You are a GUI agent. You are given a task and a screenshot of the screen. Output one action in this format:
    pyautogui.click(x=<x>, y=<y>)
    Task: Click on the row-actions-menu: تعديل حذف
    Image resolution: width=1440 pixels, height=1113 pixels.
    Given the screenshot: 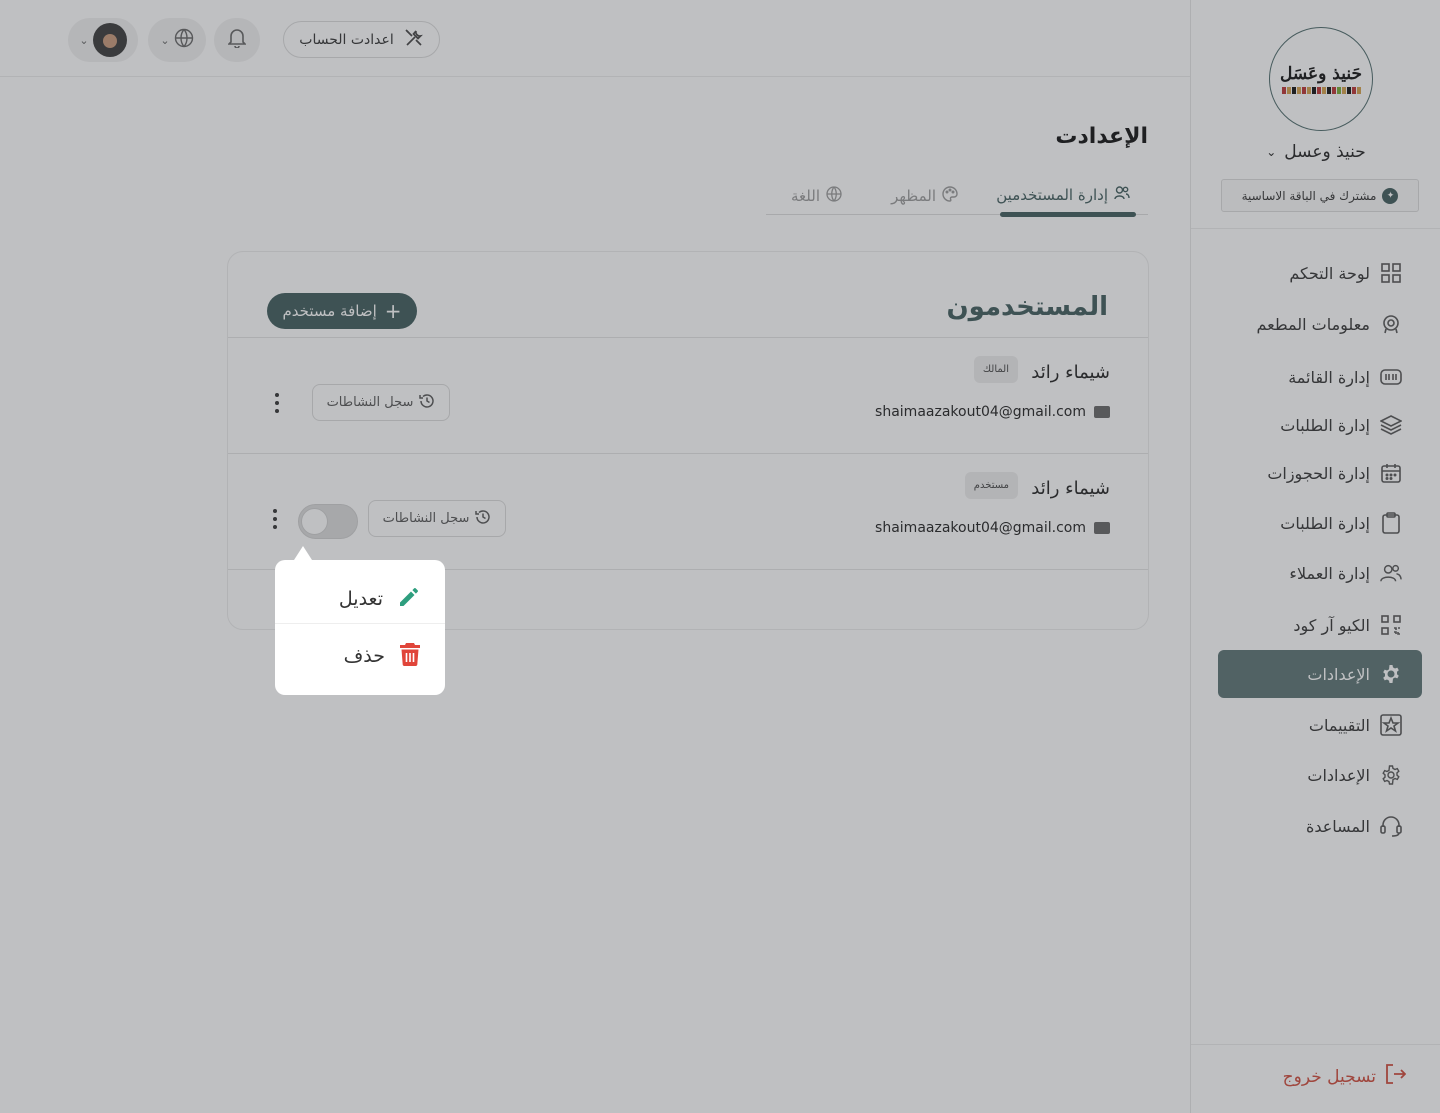 What is the action you would take?
    pyautogui.click(x=360, y=620)
    